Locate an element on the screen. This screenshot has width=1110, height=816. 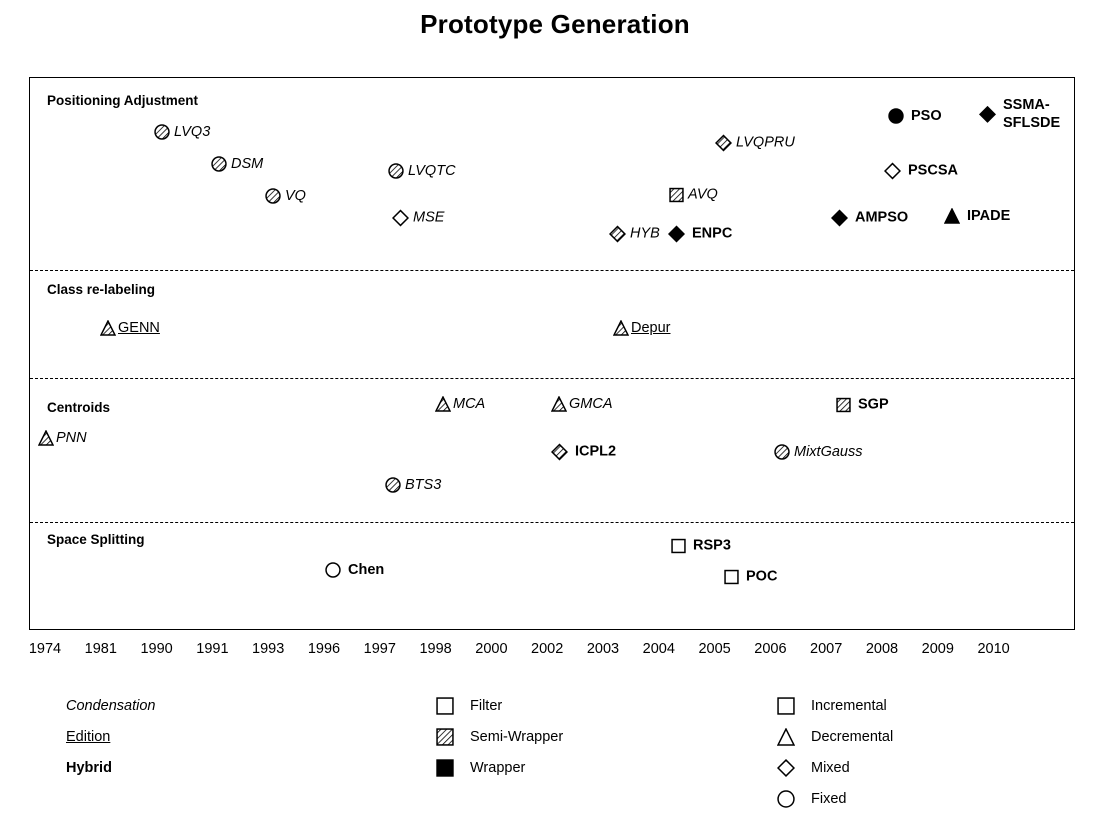
diamond-white-marker-icon is located at coordinates (892, 171).